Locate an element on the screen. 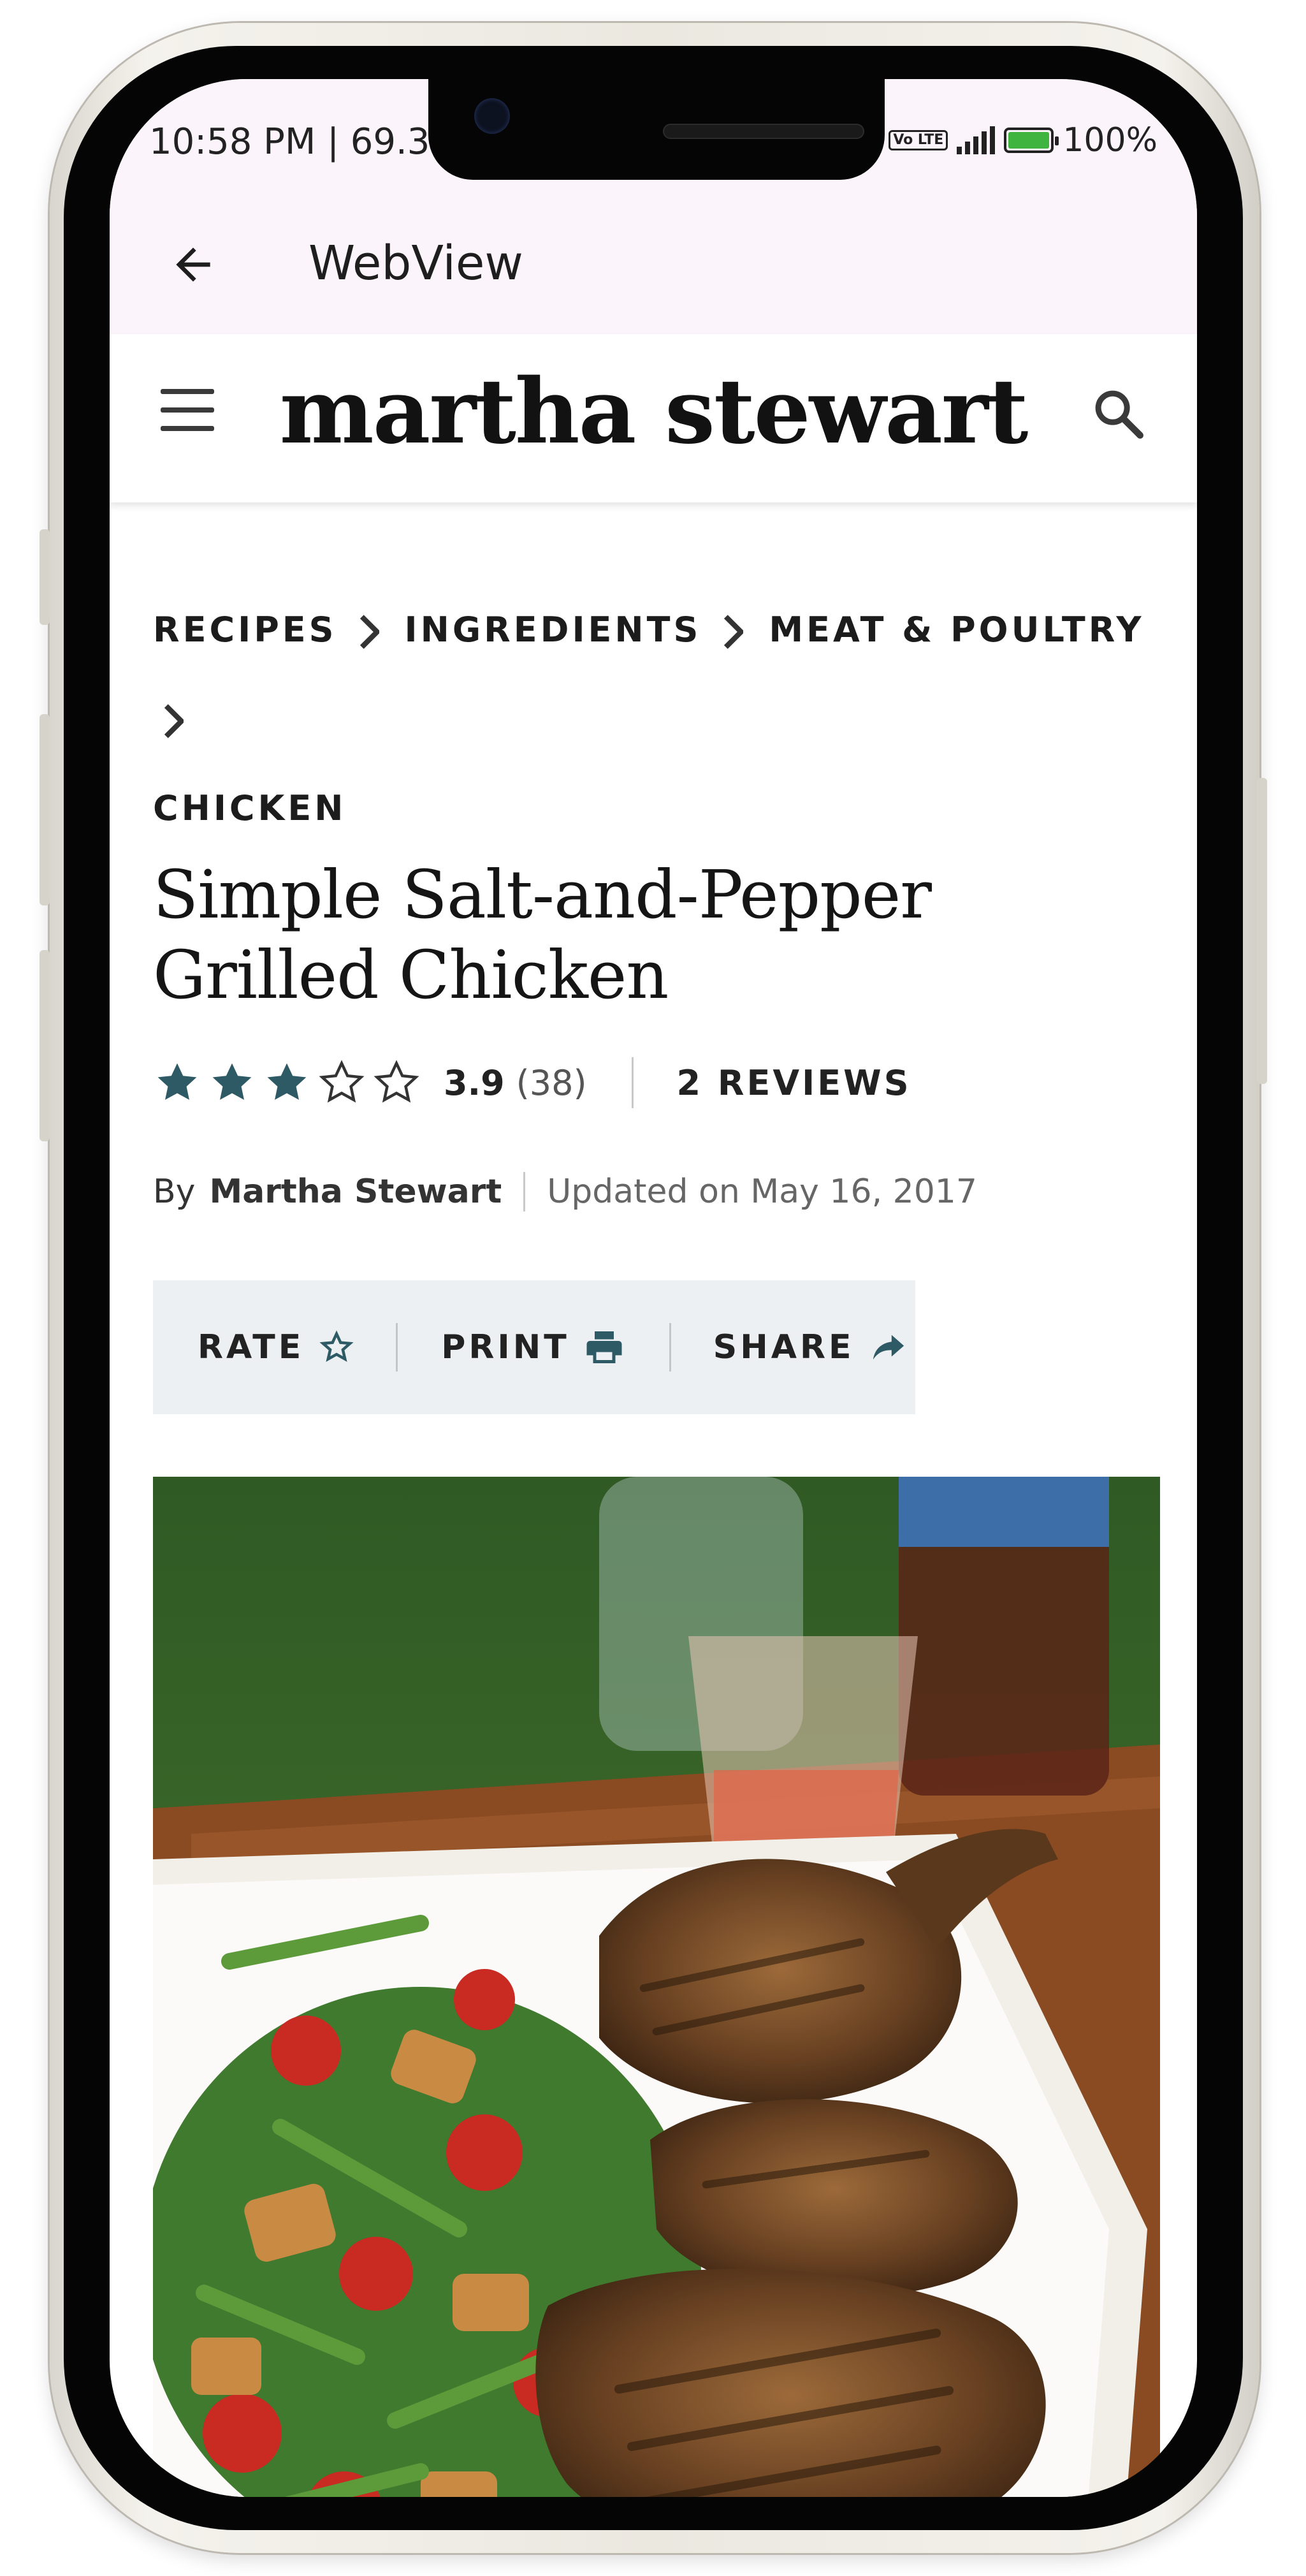 The width and height of the screenshot is (1306, 2576). breadcrumb: RECIPES INGREDIENTS MEAT & POULTRY CHICKEN is located at coordinates (656, 719).